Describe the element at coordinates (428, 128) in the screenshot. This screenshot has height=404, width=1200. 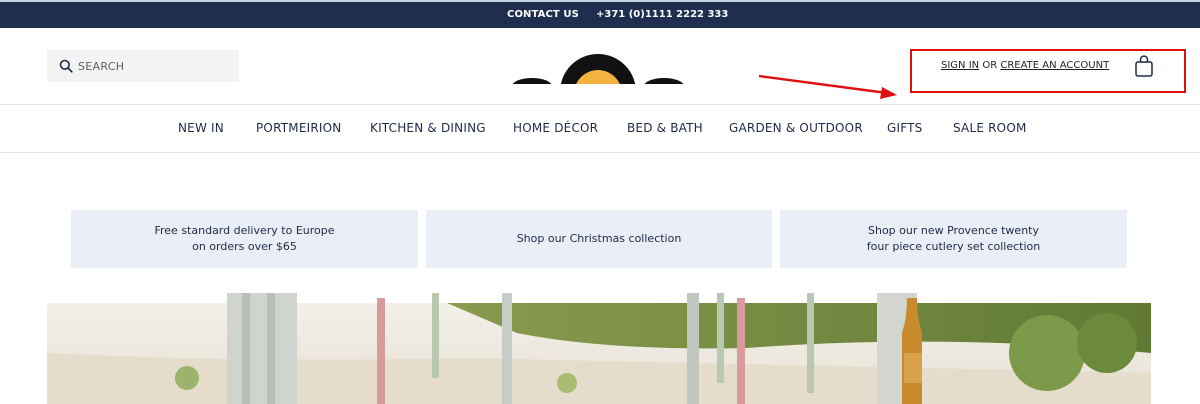
I see `nav-item-kitchen-dining: KITCHEN & DINING` at that location.